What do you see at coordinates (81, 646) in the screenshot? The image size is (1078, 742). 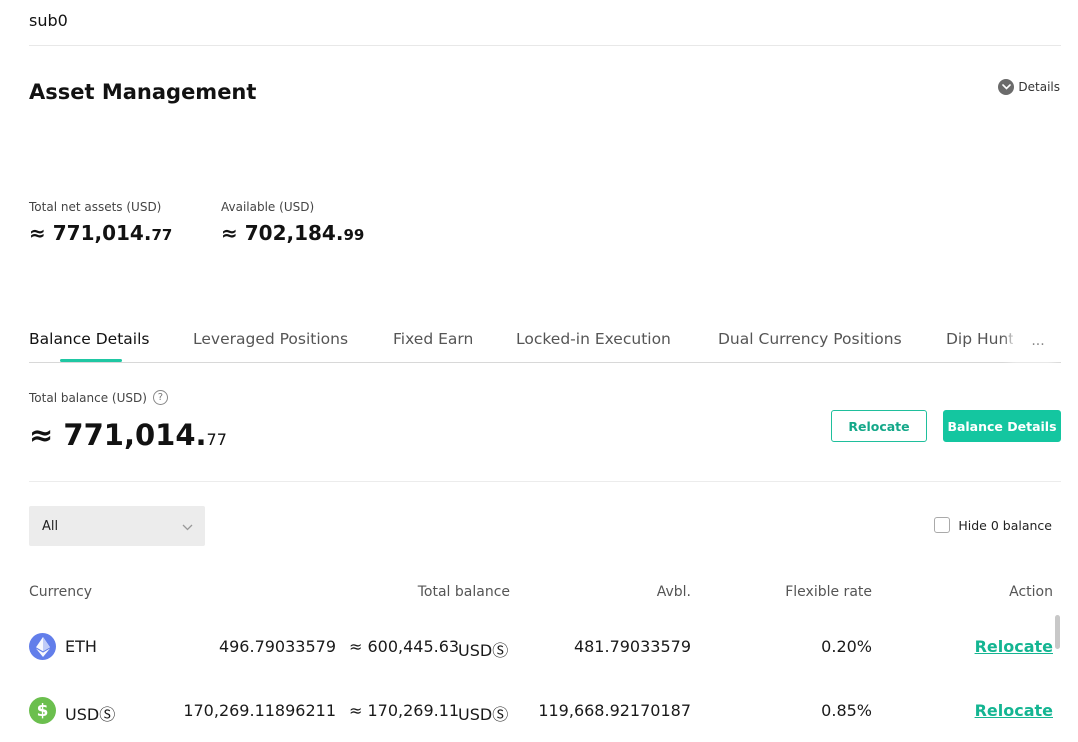 I see `currency-name: ETH` at bounding box center [81, 646].